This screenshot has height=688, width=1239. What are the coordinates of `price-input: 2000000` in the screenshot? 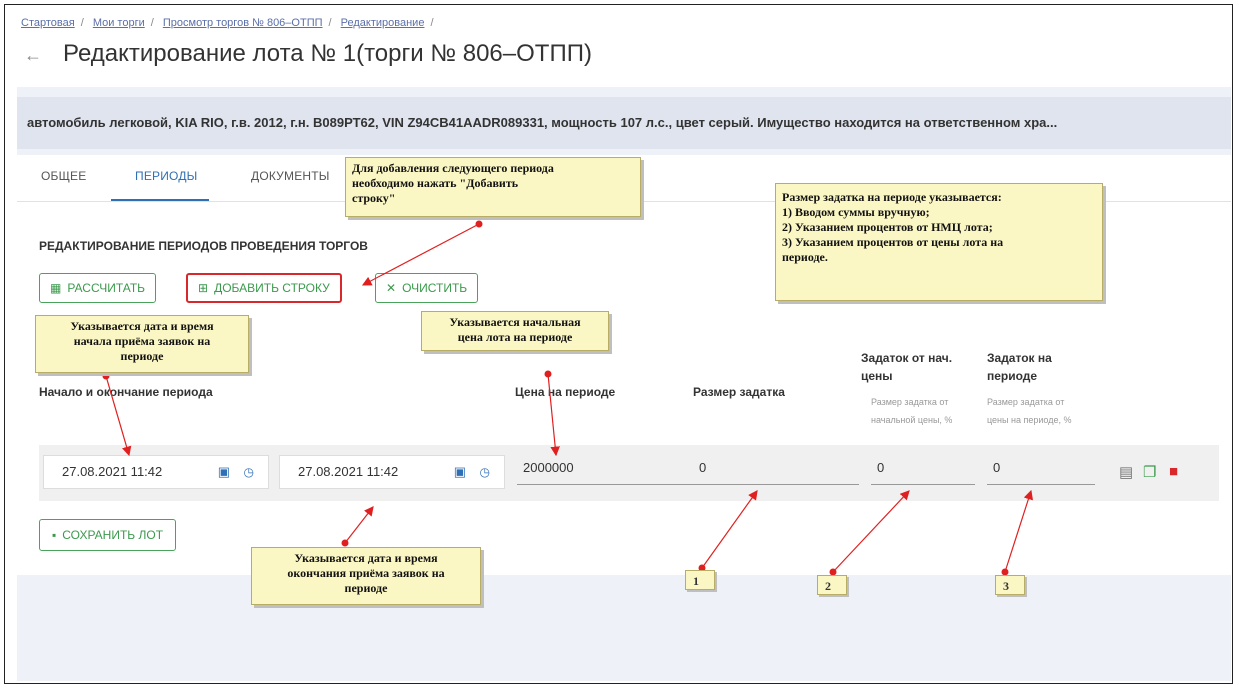 It's located at (606, 470).